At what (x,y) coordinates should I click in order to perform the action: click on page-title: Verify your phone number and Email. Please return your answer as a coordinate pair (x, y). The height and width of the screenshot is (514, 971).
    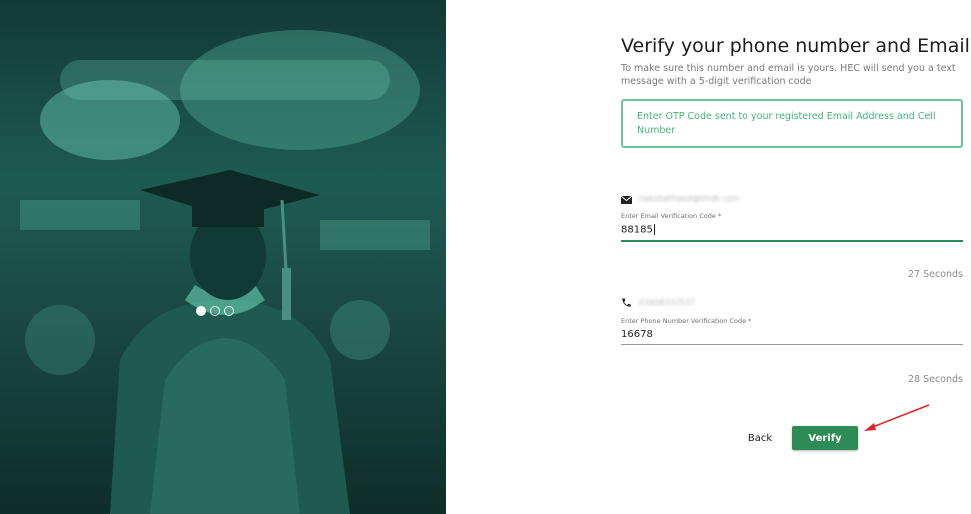
    Looking at the image, I should click on (795, 46).